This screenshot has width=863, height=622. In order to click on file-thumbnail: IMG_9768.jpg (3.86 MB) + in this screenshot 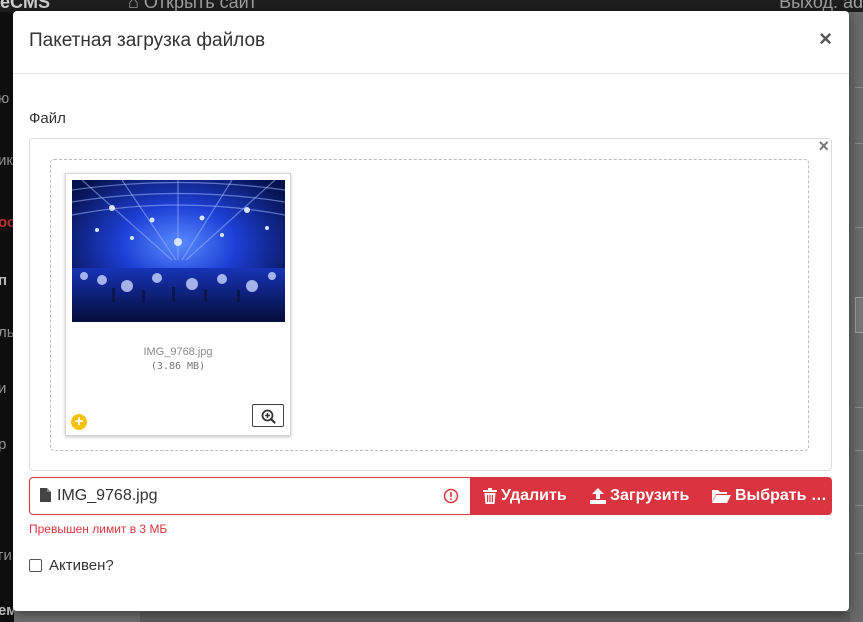, I will do `click(178, 304)`.